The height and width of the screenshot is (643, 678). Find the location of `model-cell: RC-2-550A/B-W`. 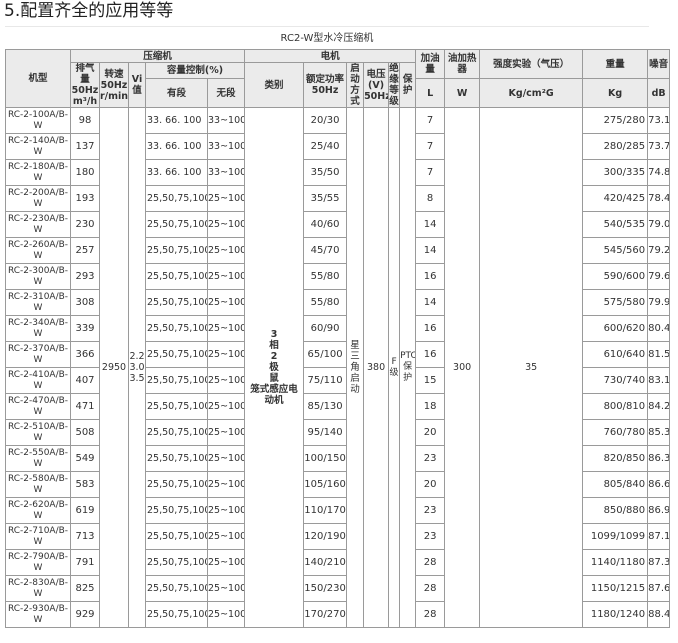

model-cell: RC-2-550A/B-W is located at coordinates (38, 458).